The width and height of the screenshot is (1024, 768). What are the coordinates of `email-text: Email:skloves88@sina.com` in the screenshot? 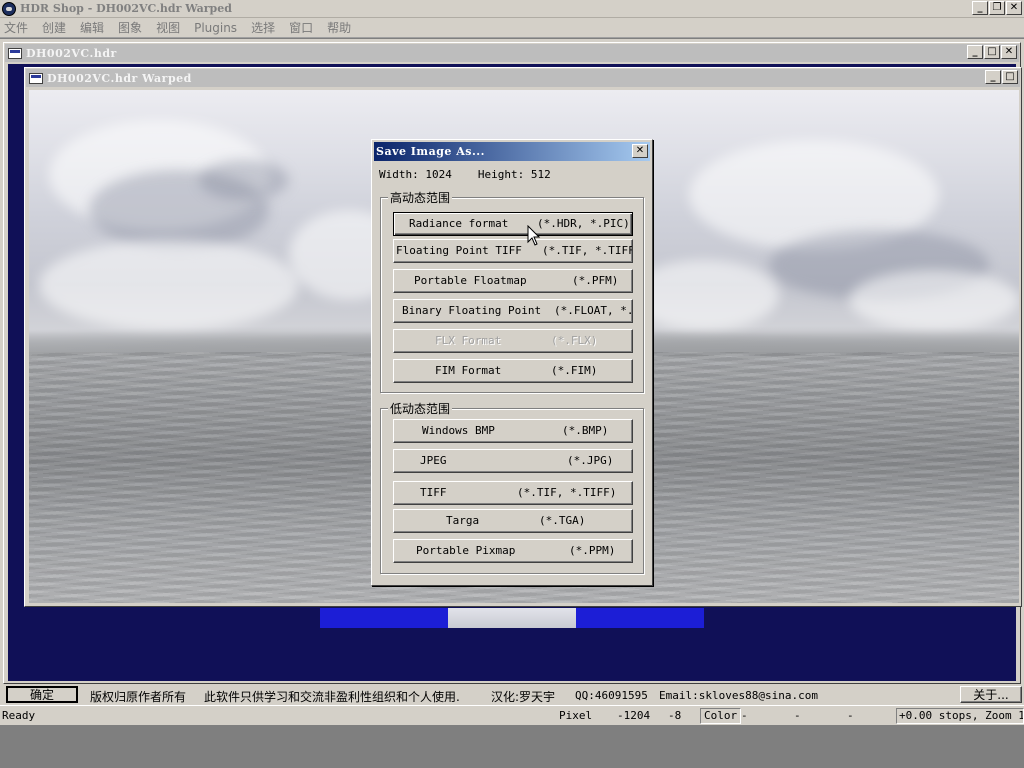 It's located at (738, 695).